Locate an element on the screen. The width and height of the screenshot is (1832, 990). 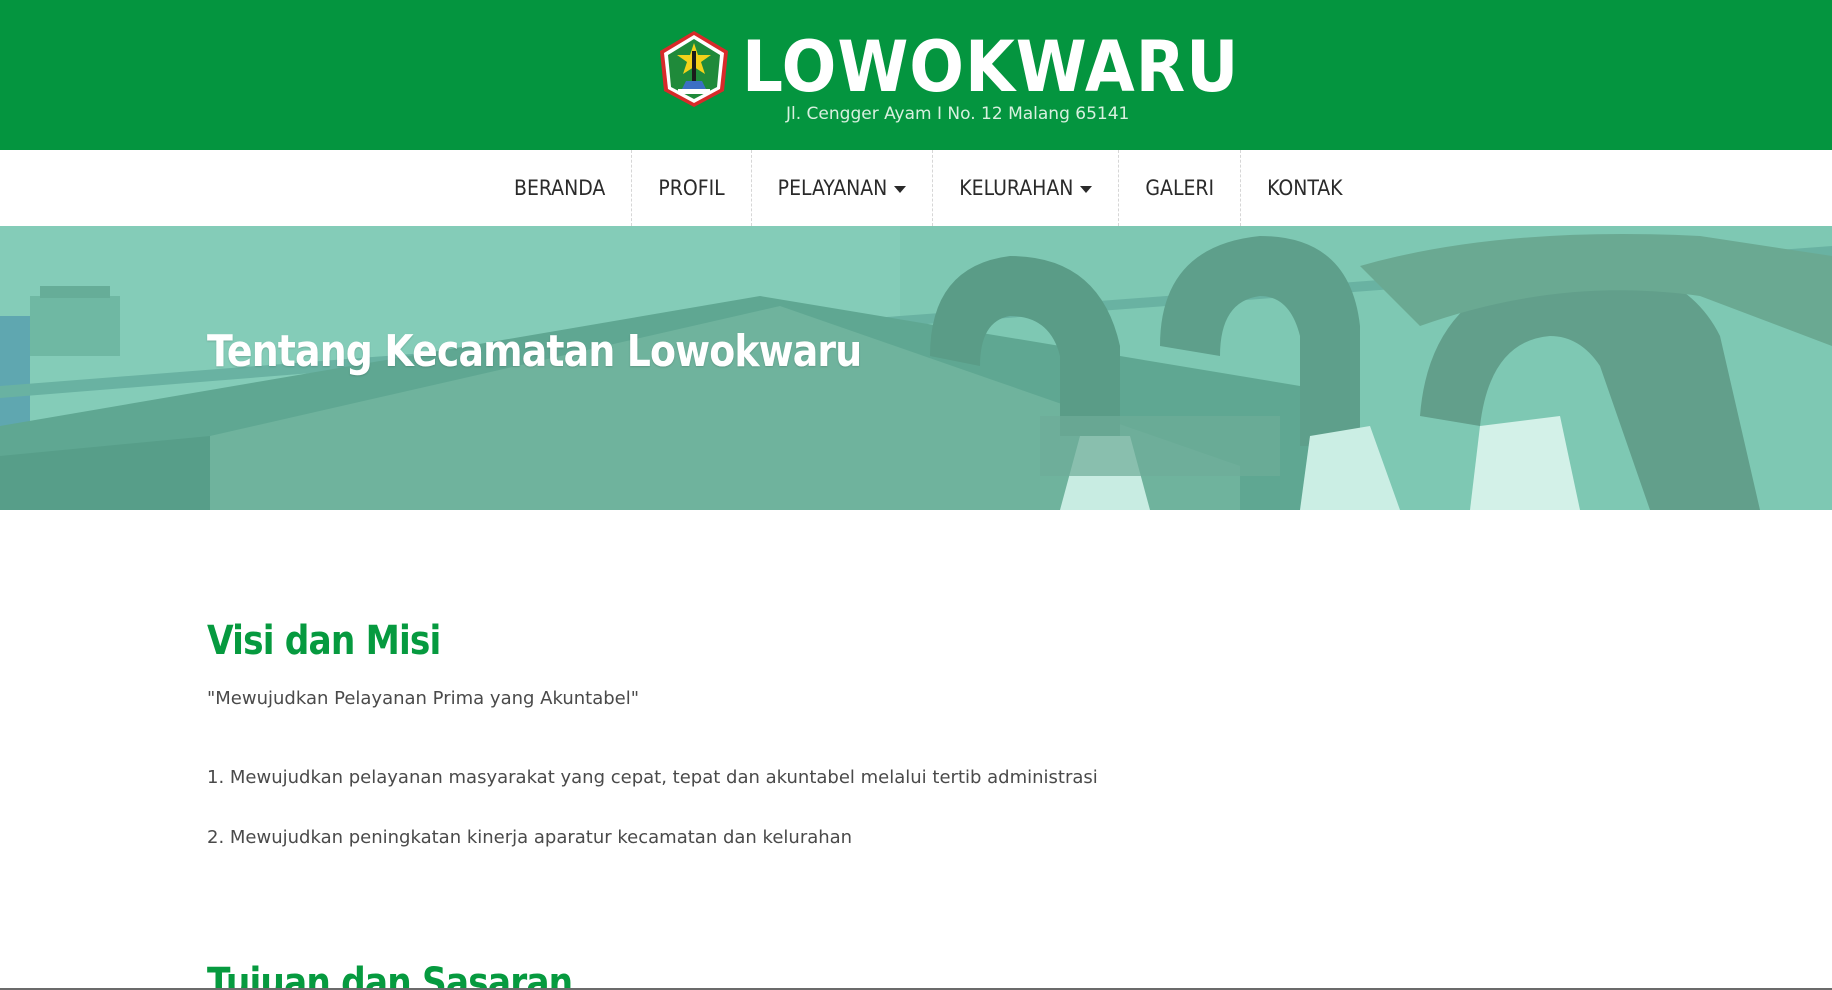
malang-city-emblem-icon is located at coordinates (694, 69).